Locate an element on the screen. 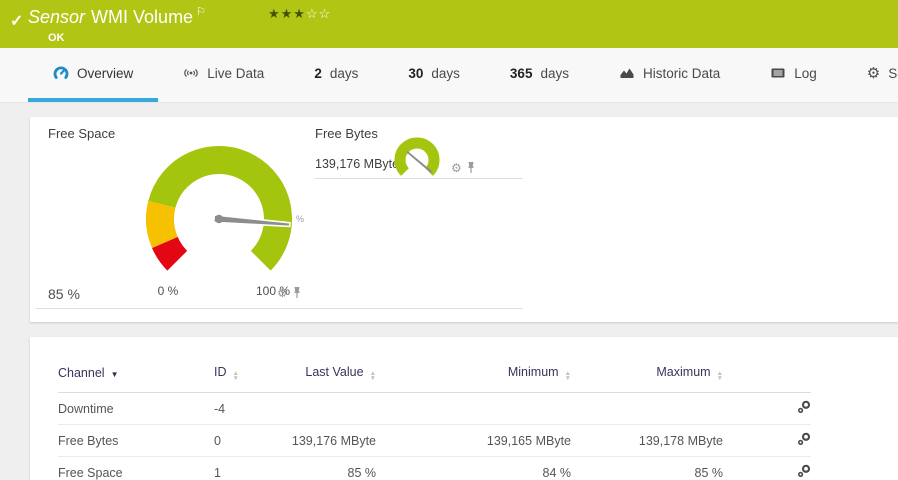 The width and height of the screenshot is (898, 480). gauge-unit-label: % is located at coordinates (300, 219).